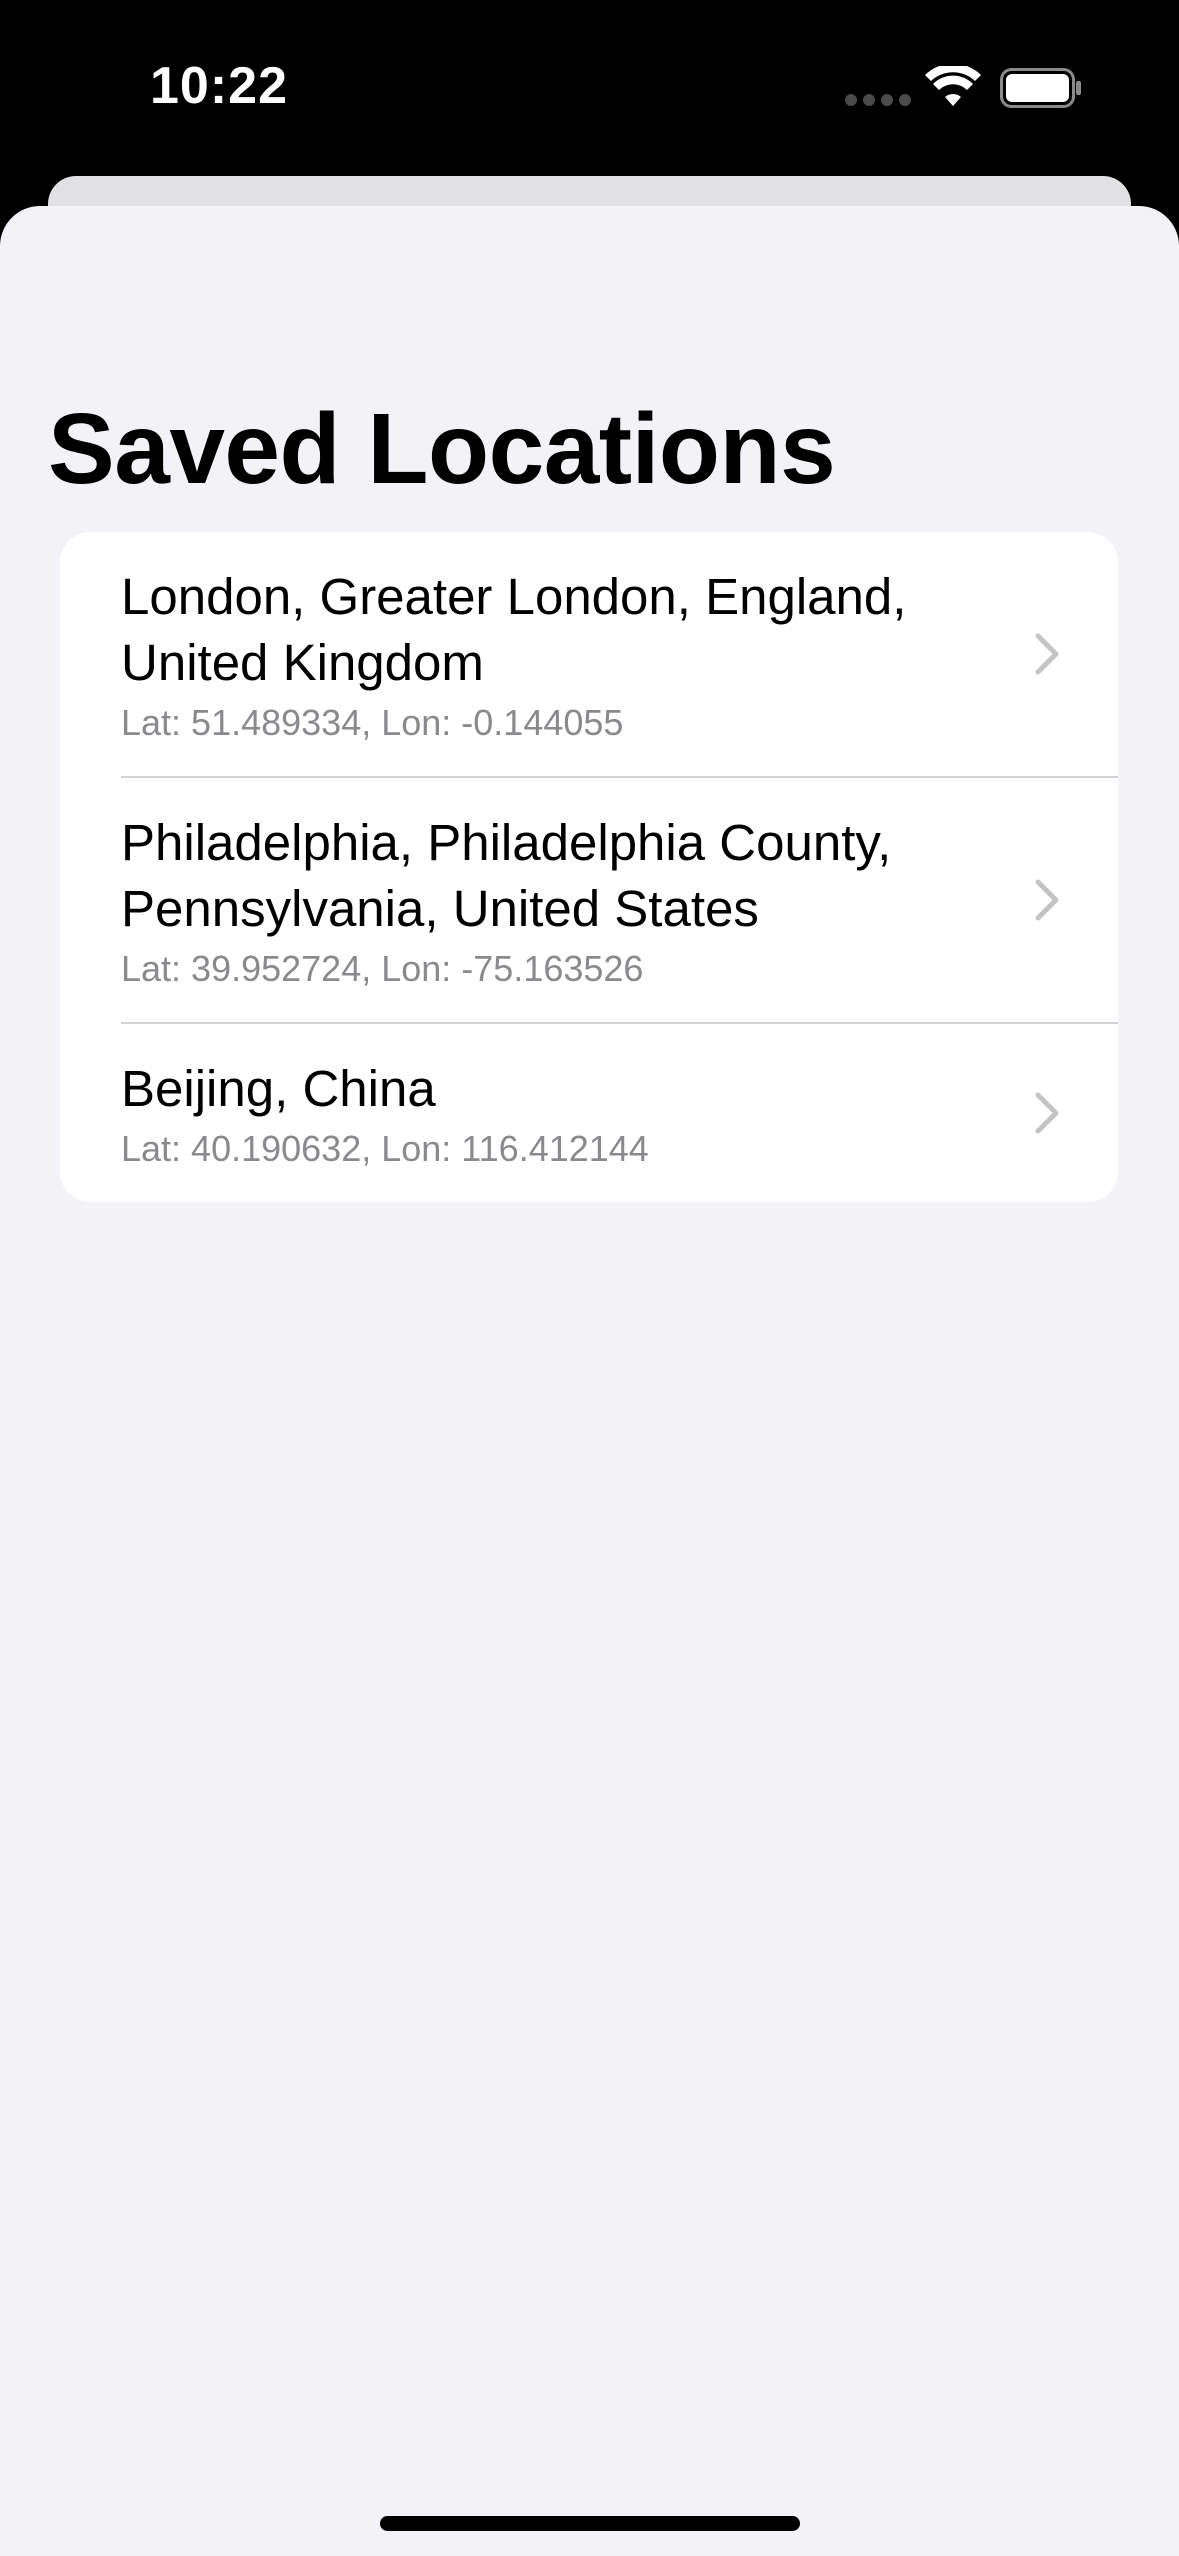  I want to click on battery-icon, so click(1040, 88).